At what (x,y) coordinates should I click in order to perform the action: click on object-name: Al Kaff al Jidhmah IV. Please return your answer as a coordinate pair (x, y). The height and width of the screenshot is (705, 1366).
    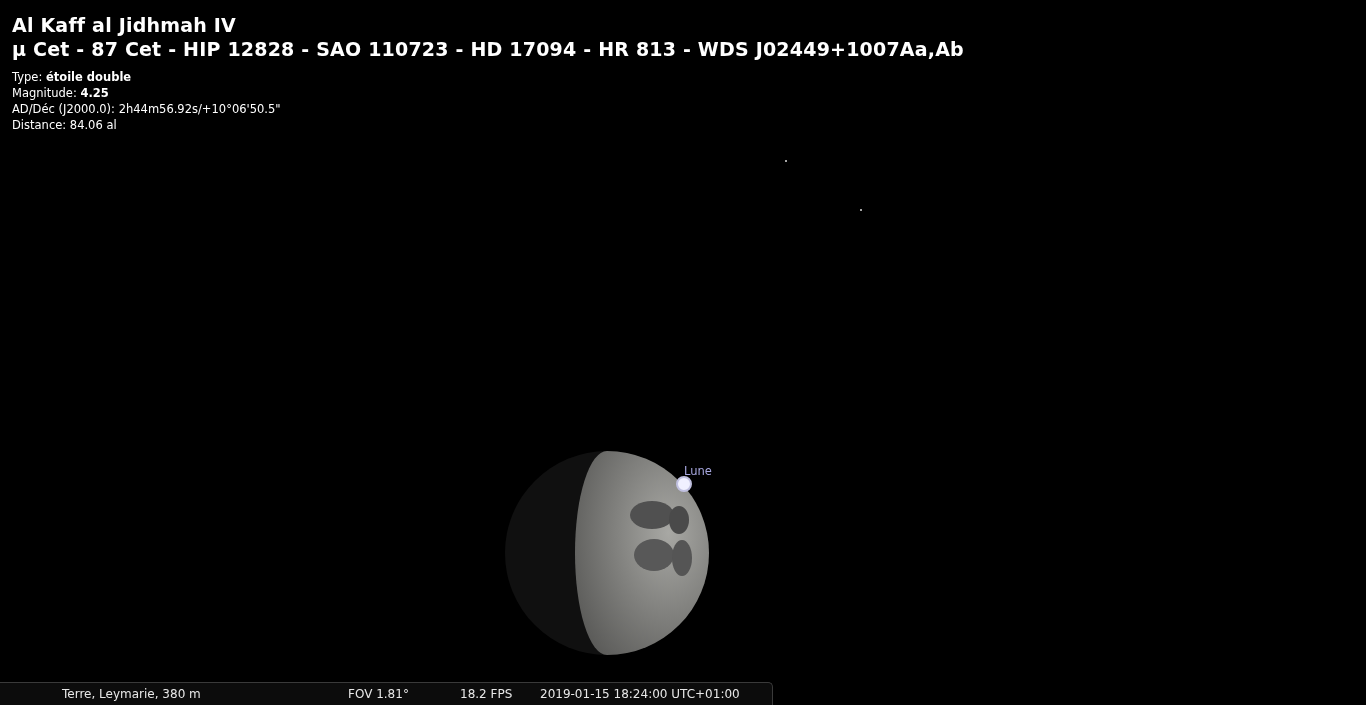
    Looking at the image, I should click on (124, 25).